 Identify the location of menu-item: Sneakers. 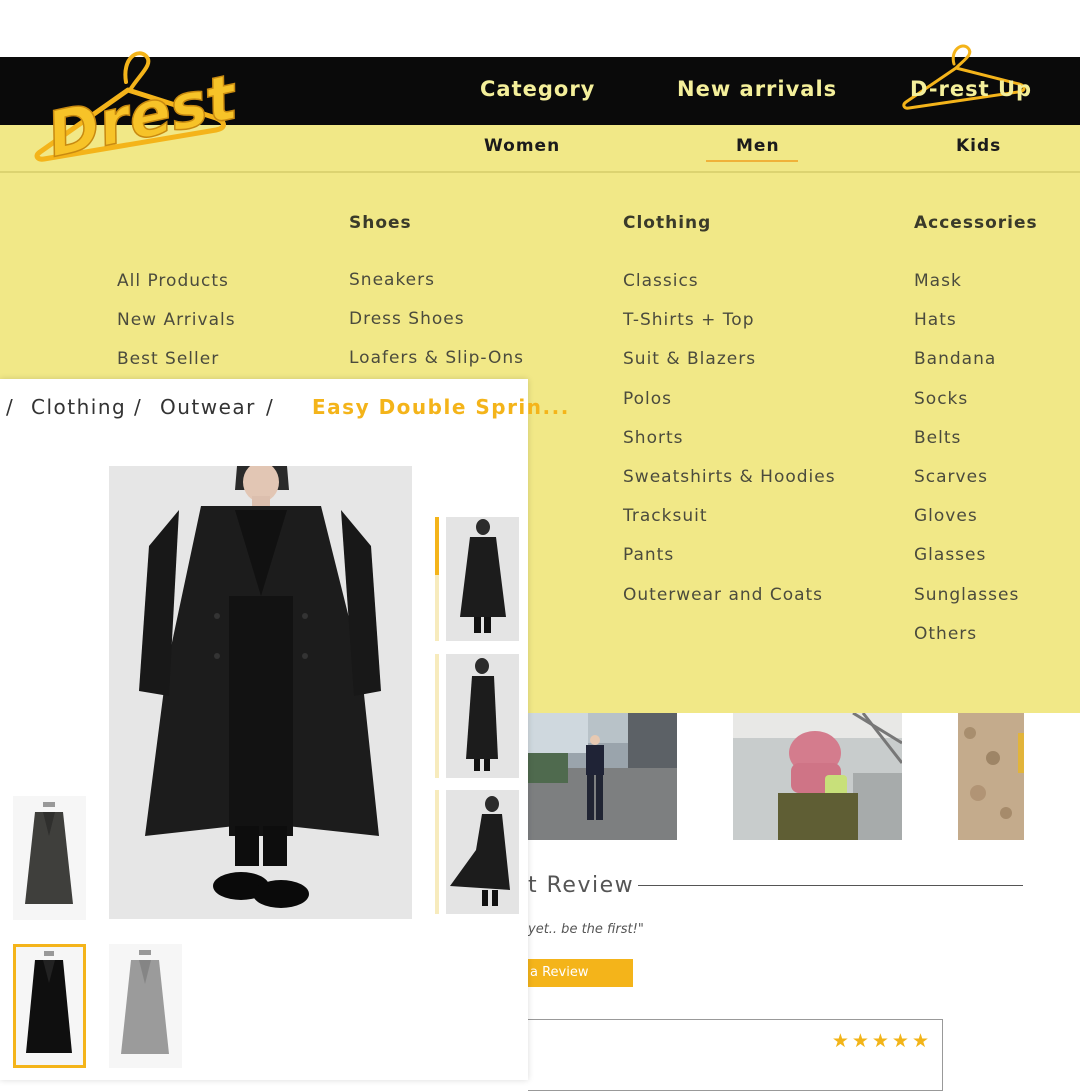
(436, 289).